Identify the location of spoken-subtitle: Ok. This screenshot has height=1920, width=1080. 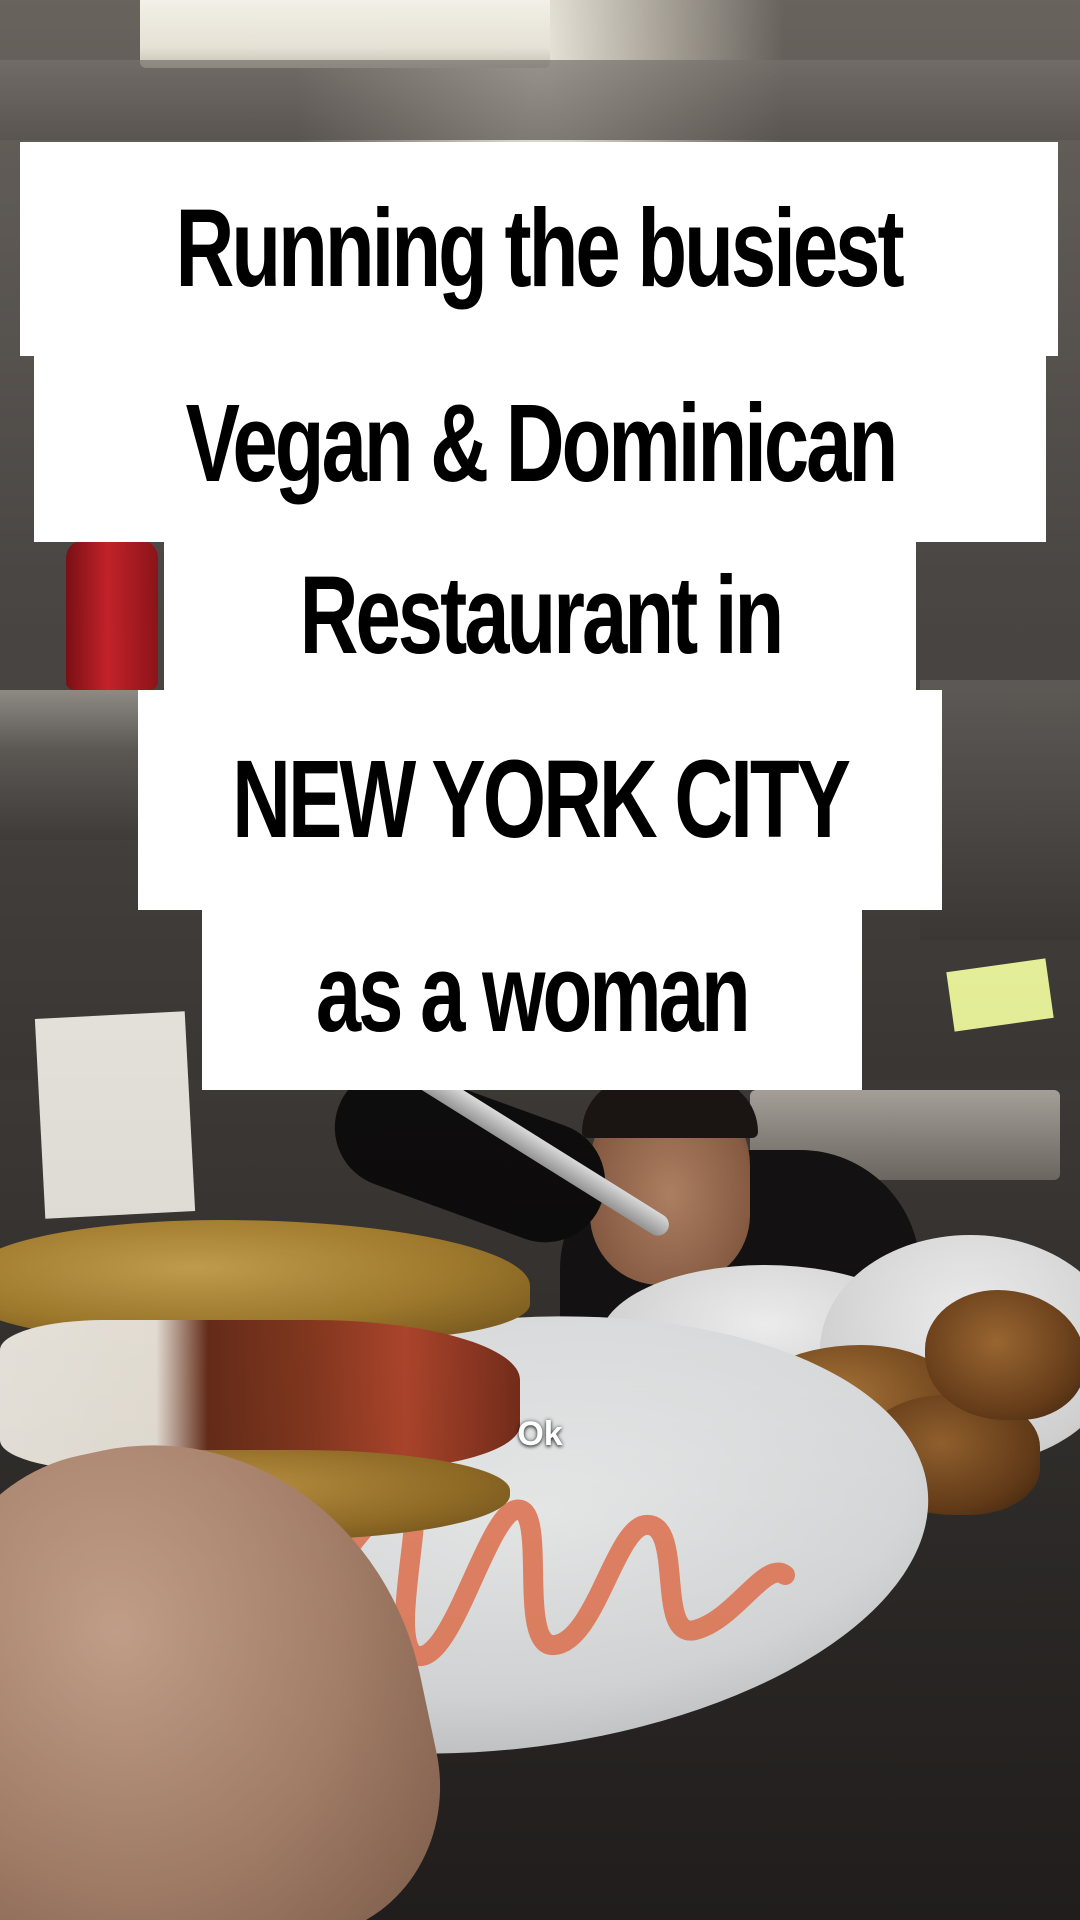
(540, 1434).